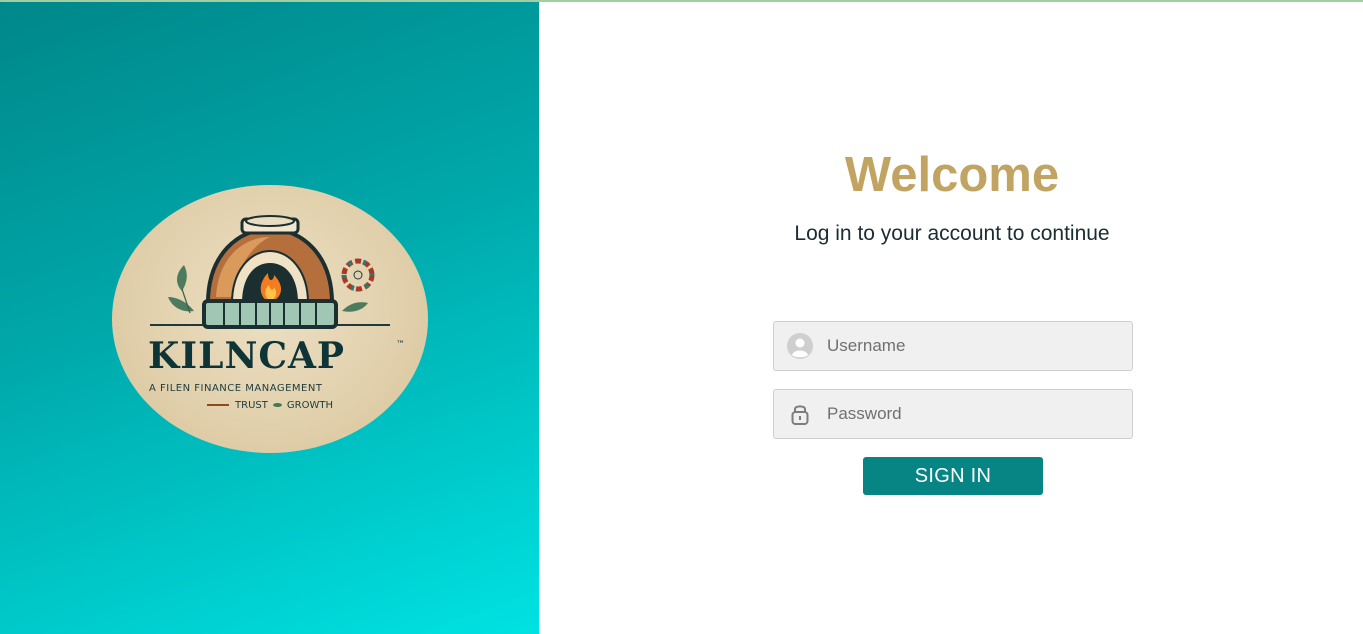  Describe the element at coordinates (952, 175) in the screenshot. I see `page-title: Welcome` at that location.